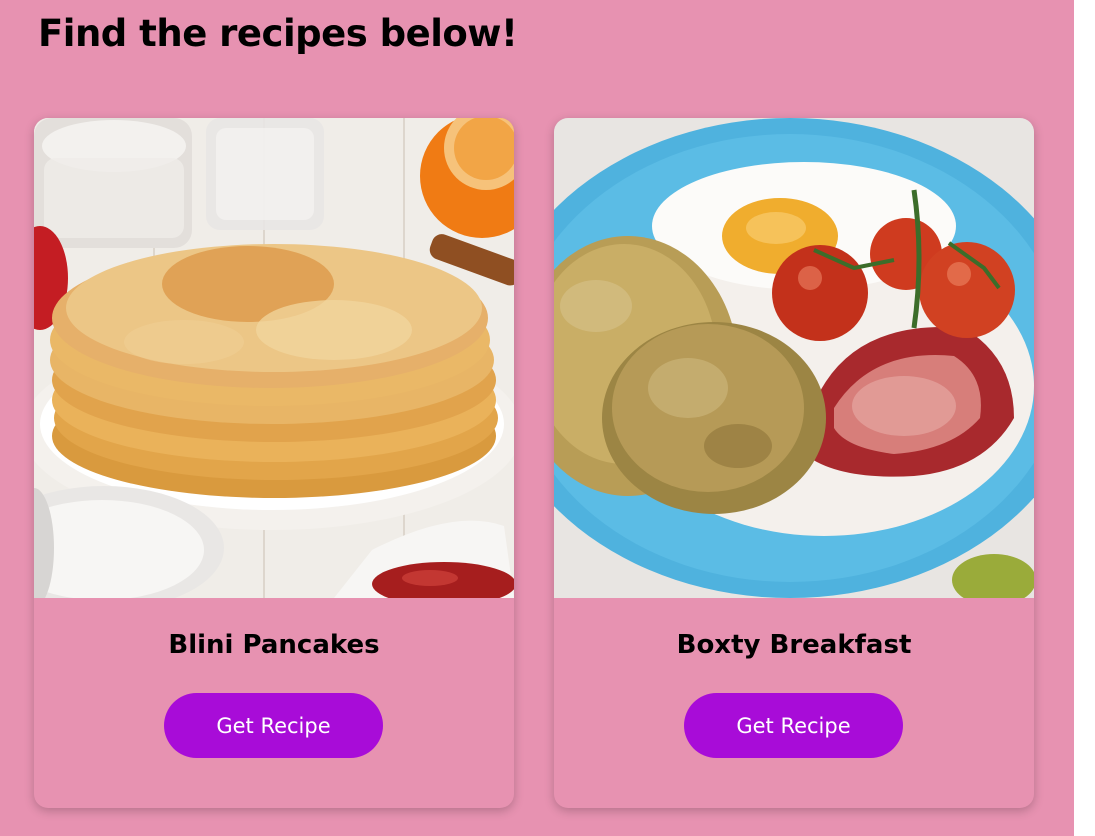 The width and height of the screenshot is (1095, 836). What do you see at coordinates (794, 645) in the screenshot?
I see `recipe-title: Boxty Breakfast` at bounding box center [794, 645].